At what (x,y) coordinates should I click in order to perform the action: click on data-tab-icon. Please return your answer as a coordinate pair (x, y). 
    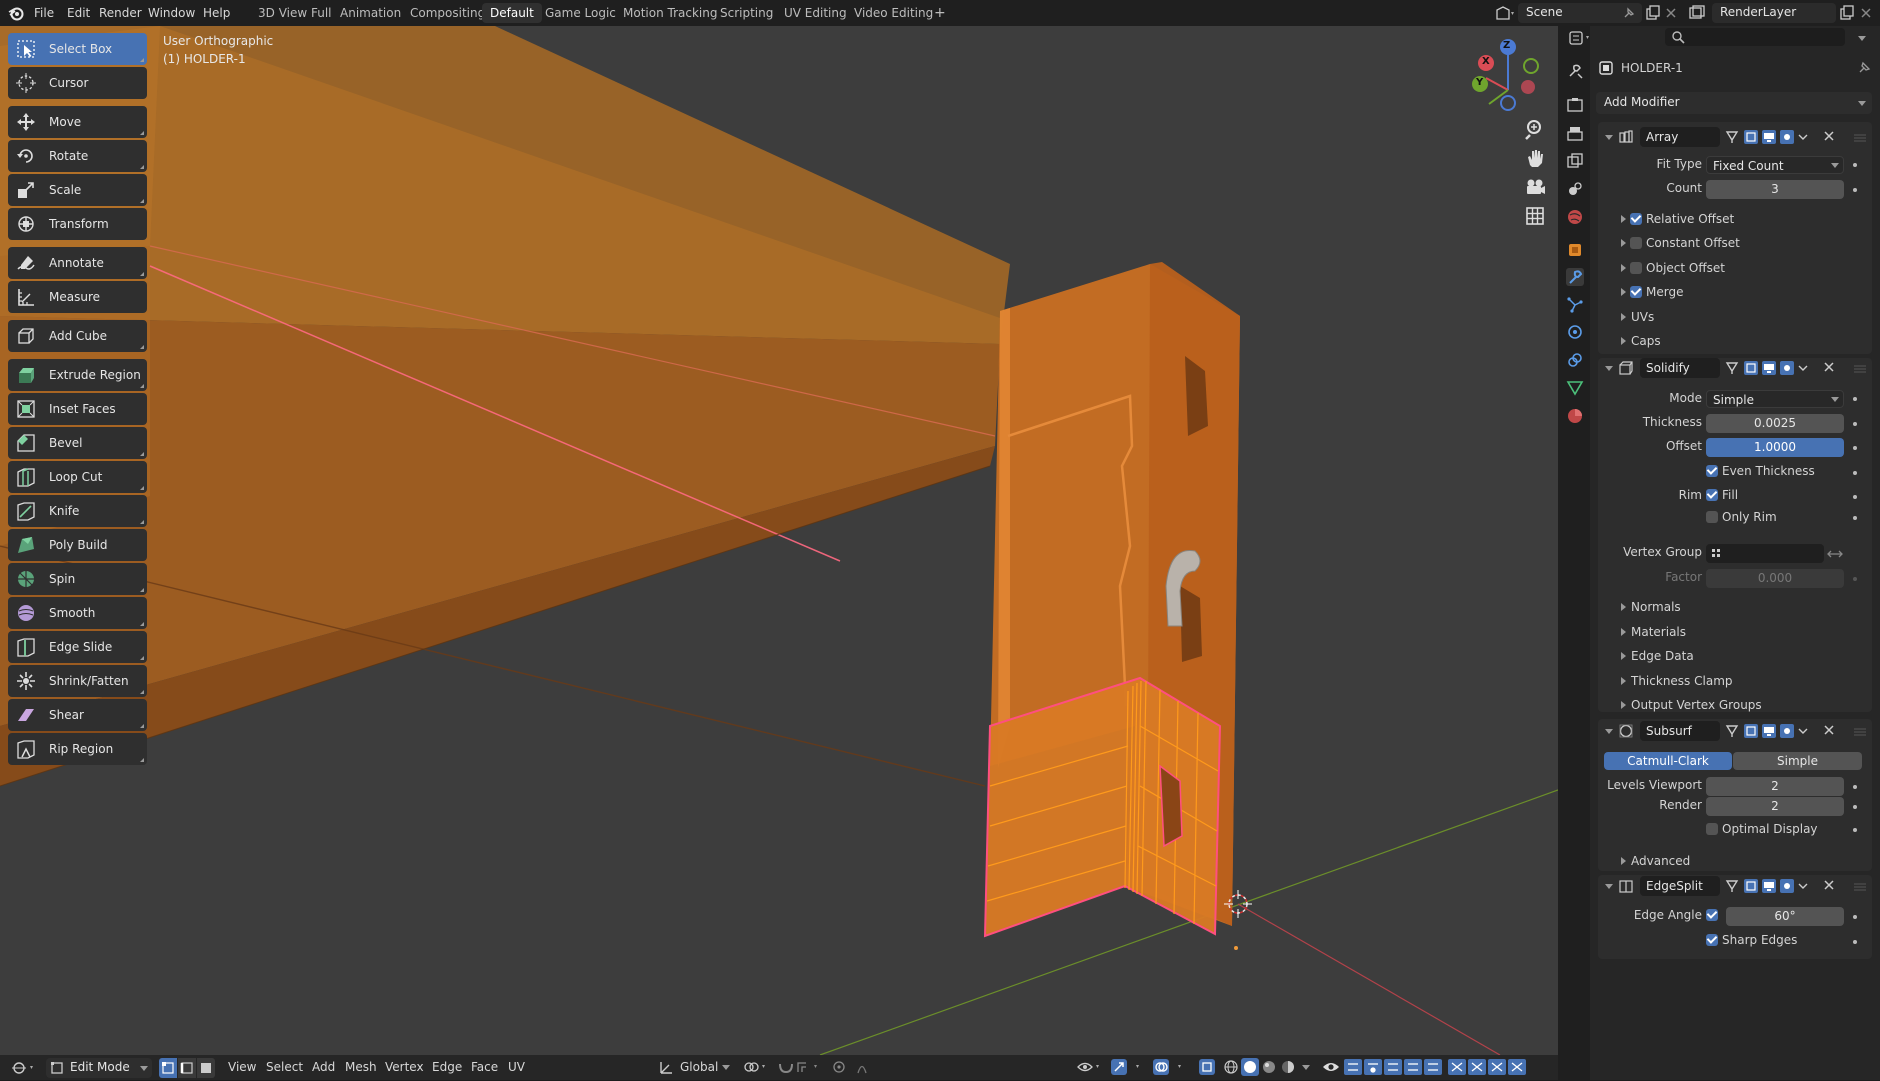
    Looking at the image, I should click on (1575, 388).